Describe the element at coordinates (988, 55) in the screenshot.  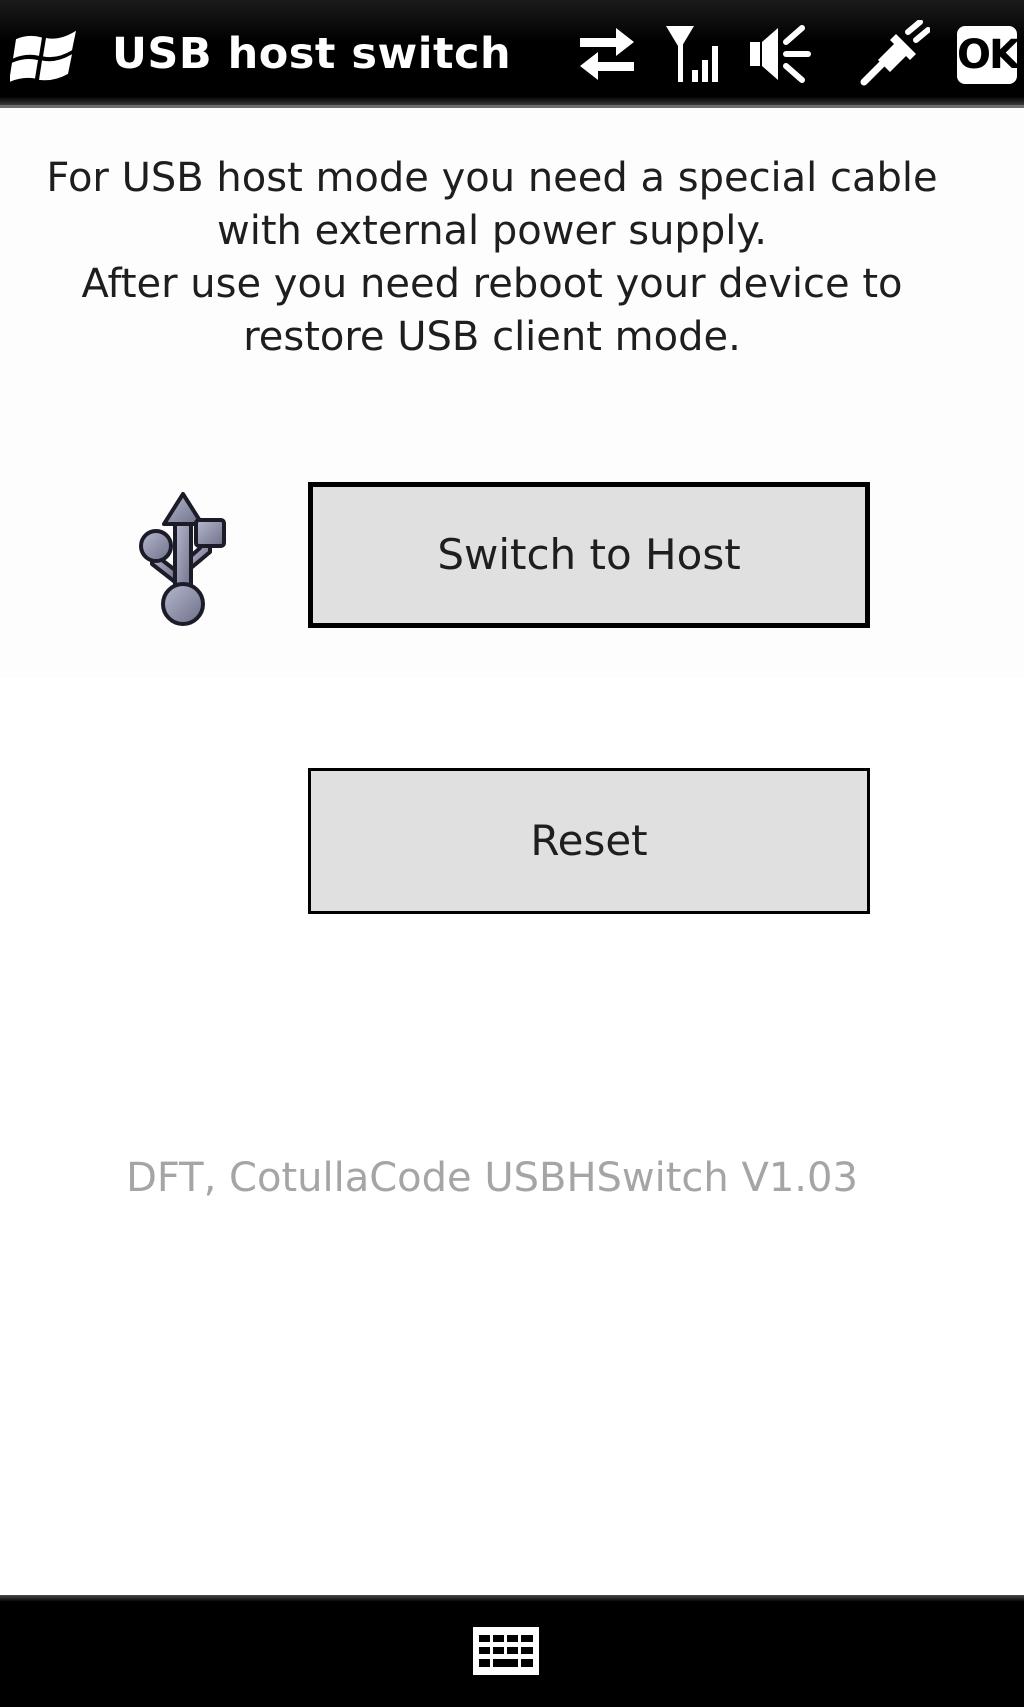
I see `ok-button: OK` at that location.